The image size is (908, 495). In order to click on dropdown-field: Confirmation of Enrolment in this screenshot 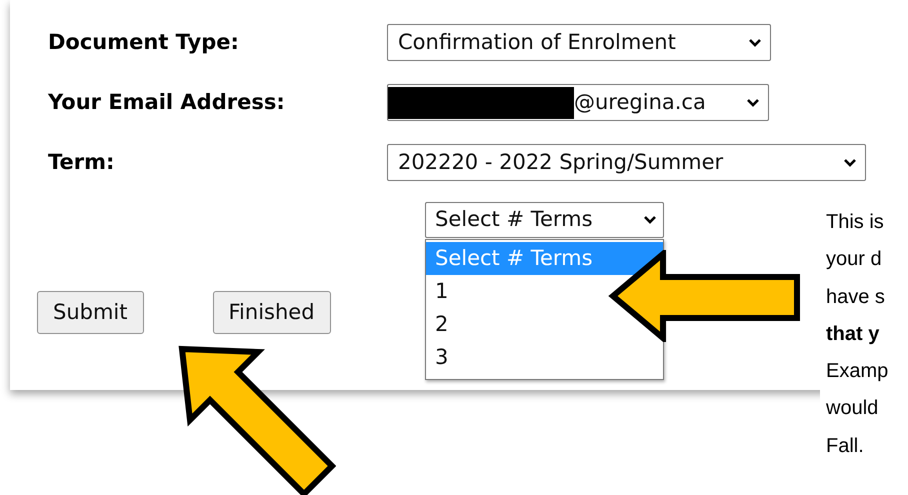, I will do `click(579, 42)`.